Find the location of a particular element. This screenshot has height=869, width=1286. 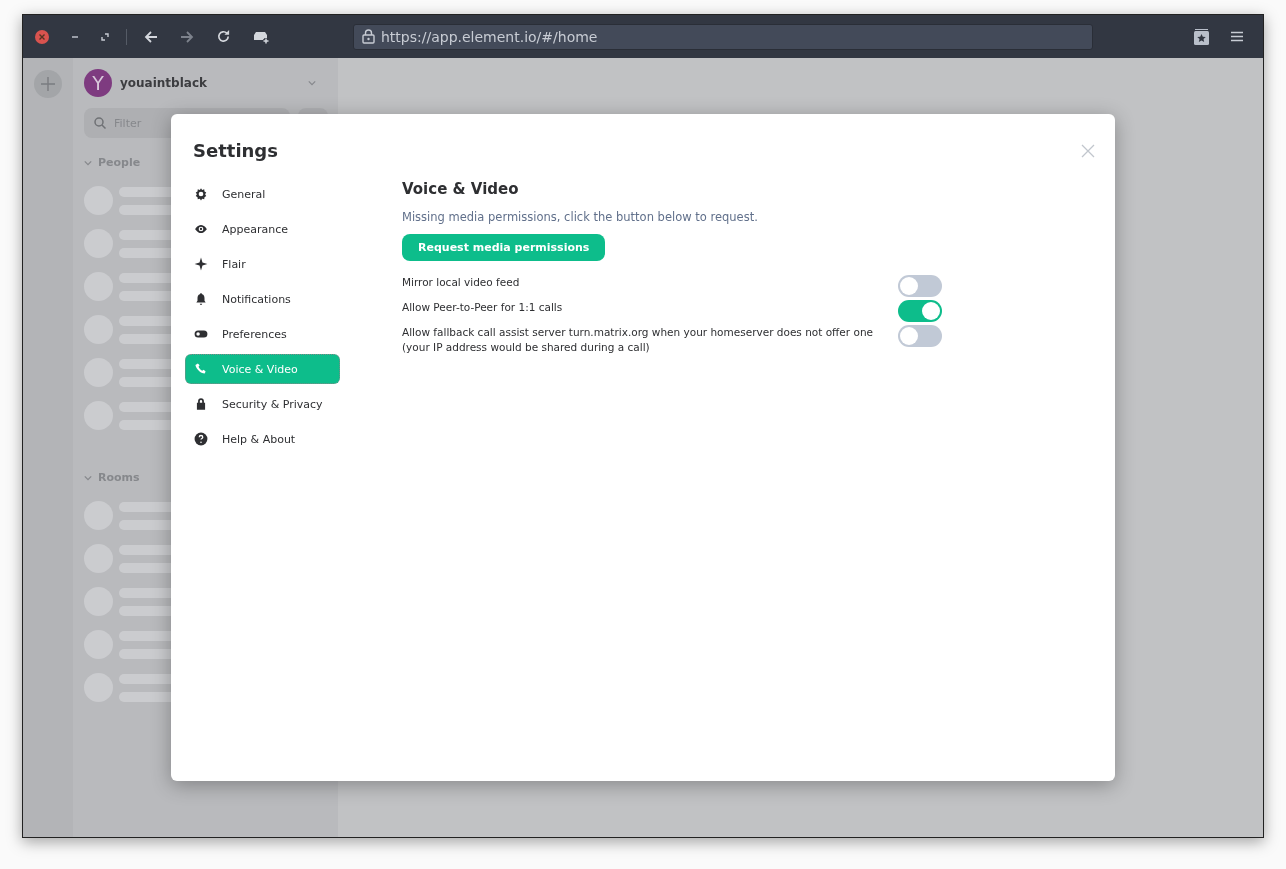

permission-notice: Missing media permissions, click the button below to request. is located at coordinates (580, 217).